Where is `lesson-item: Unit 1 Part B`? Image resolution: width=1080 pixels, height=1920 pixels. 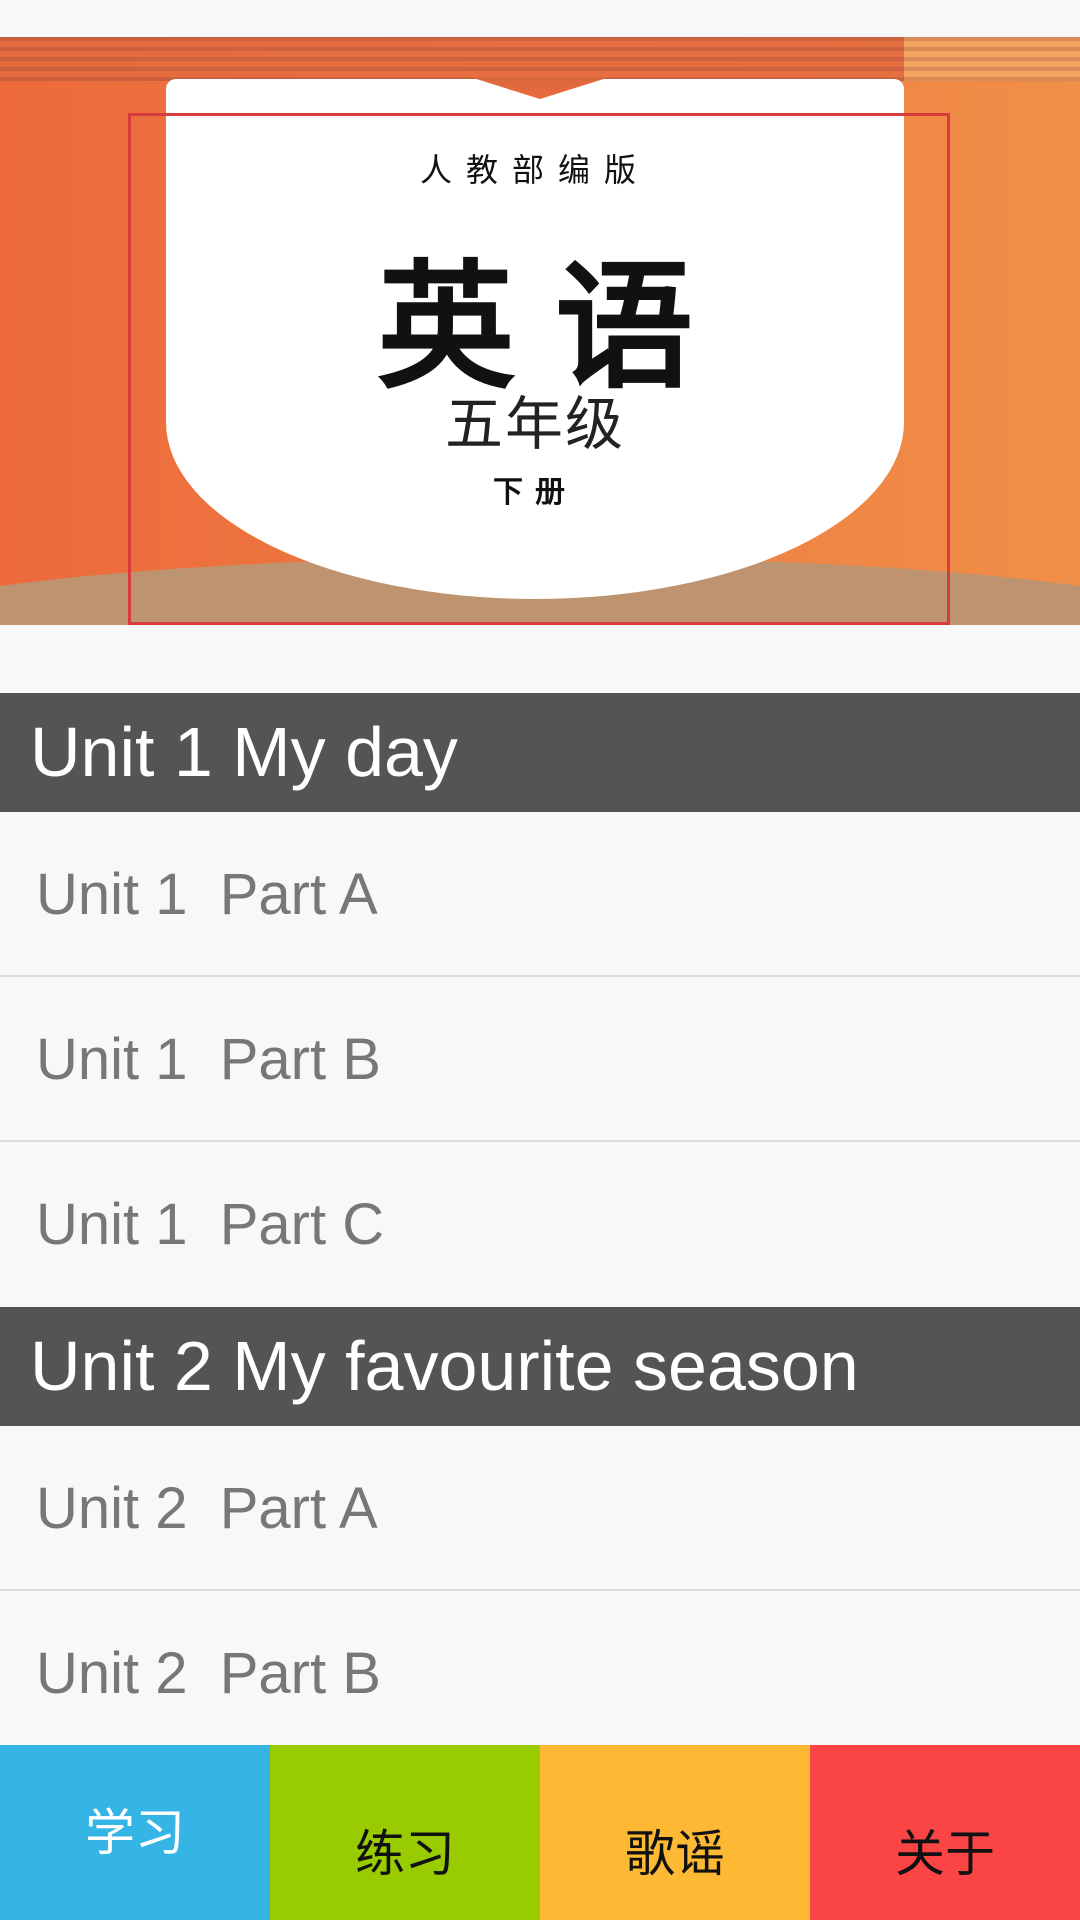
lesson-item: Unit 1 Part B is located at coordinates (540, 1059).